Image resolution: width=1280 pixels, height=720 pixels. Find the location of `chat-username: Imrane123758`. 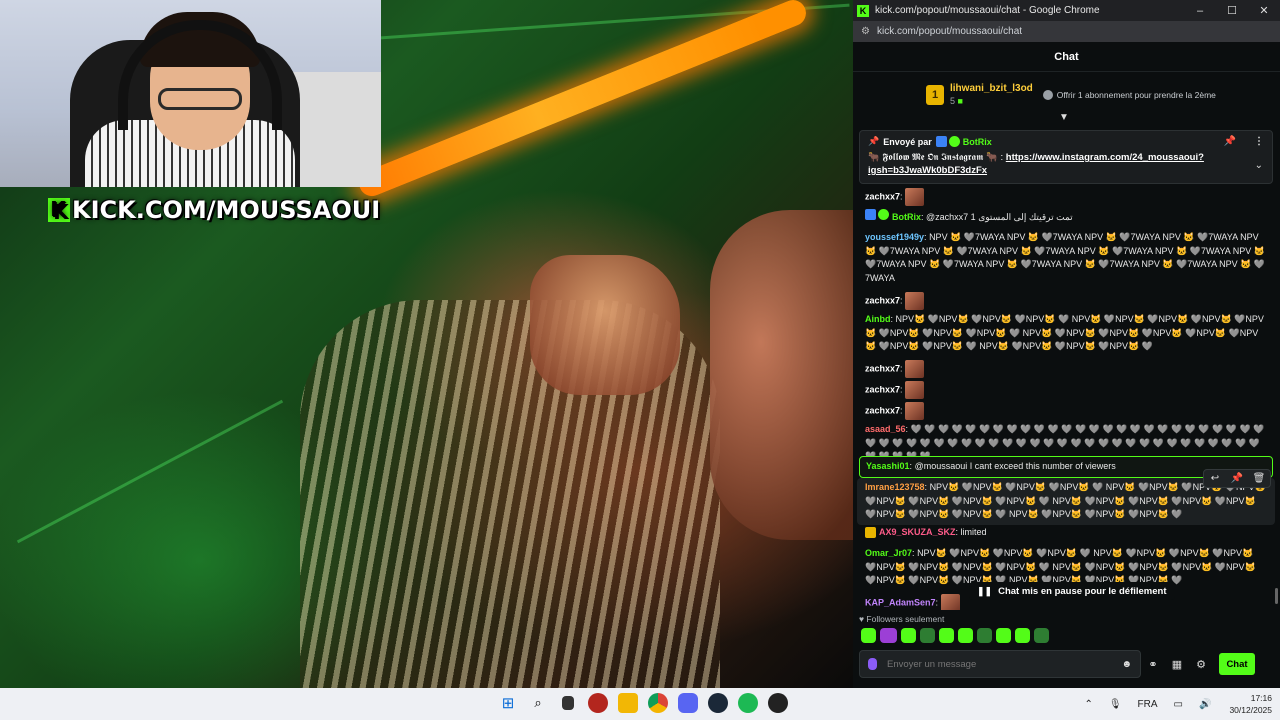

chat-username: Imrane123758 is located at coordinates (895, 487).